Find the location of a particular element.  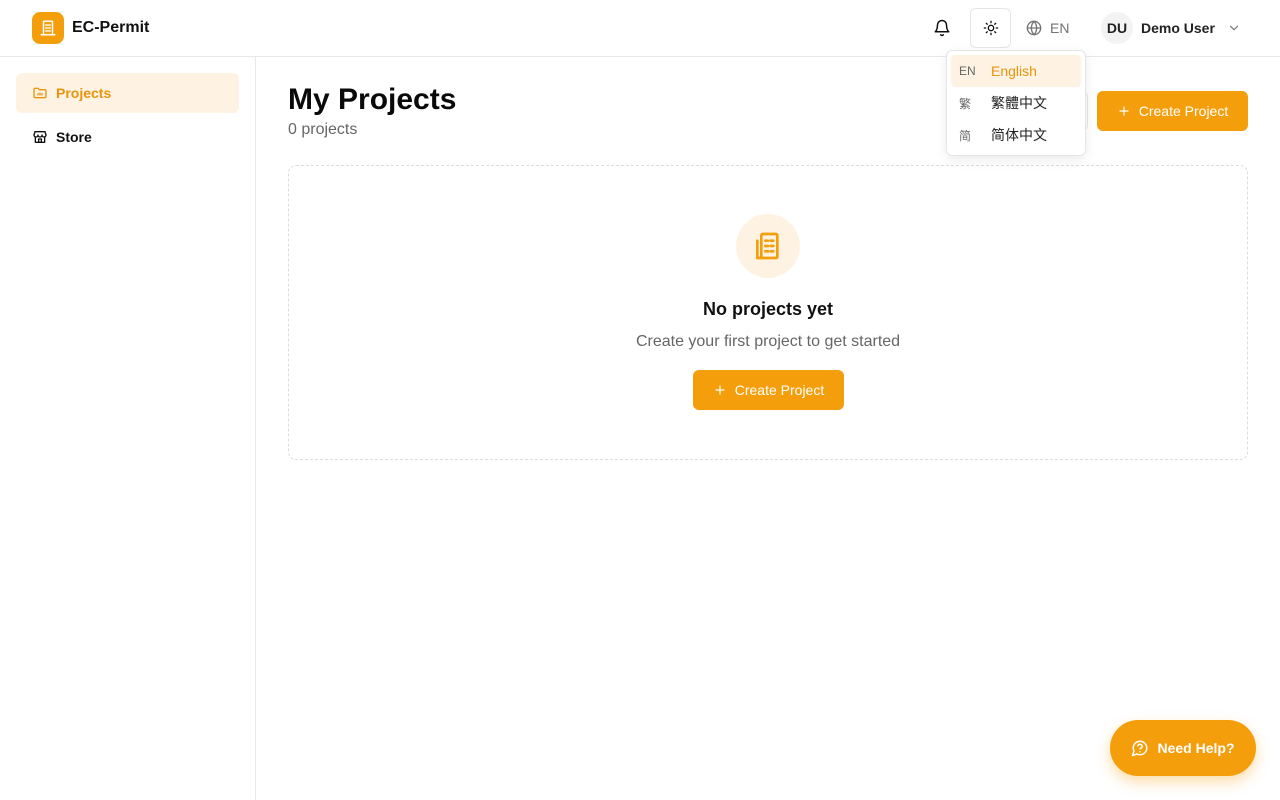

top-header: EC-Permit EN DU Demo User is located at coordinates (640, 28).